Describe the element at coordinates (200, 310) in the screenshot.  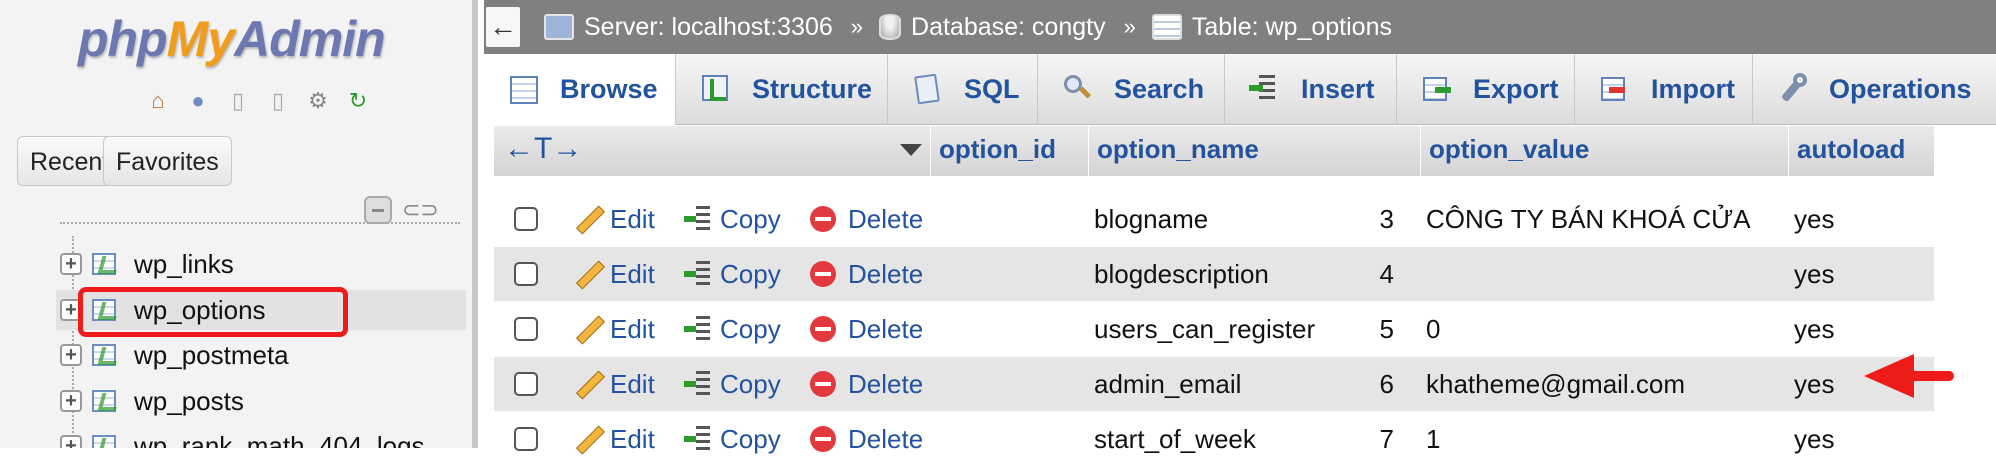
I see `tree-item-label: wp_options` at that location.